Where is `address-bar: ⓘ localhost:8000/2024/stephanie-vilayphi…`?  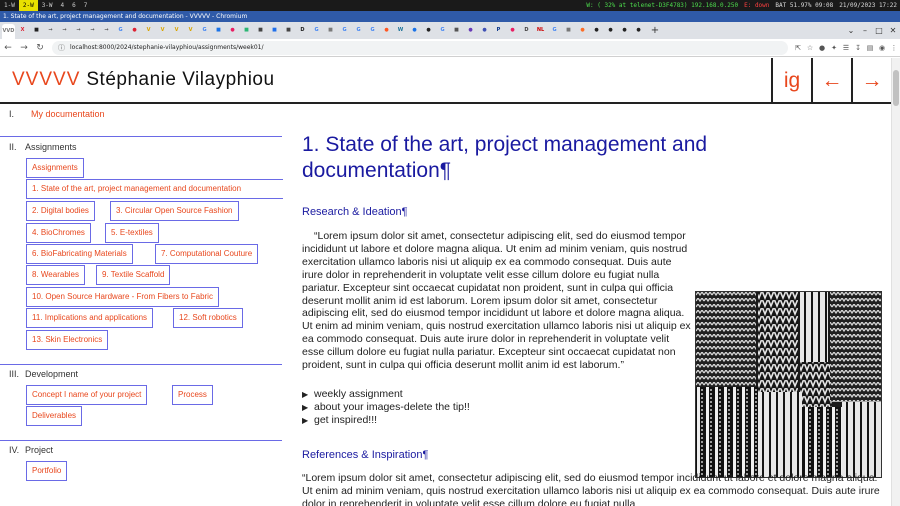 address-bar: ⓘ localhost:8000/2024/stephanie-vilayphi… is located at coordinates (420, 47).